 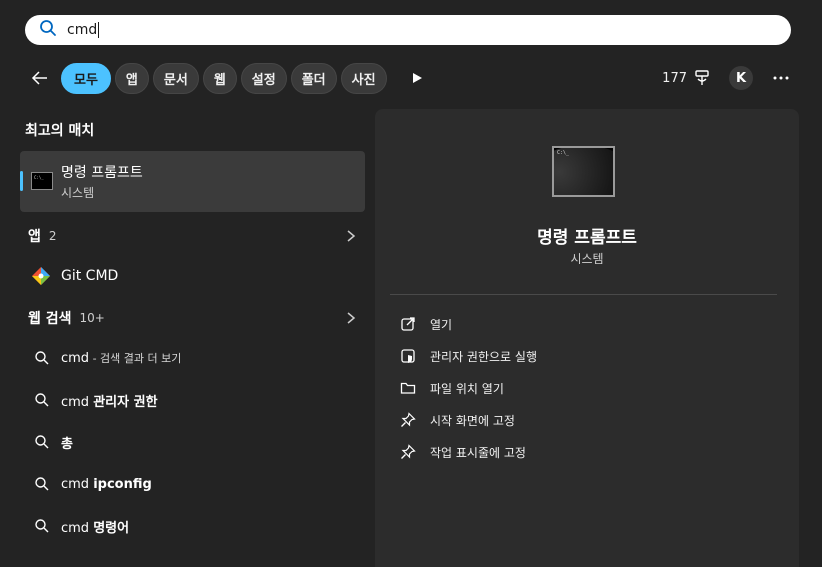 I want to click on web-result: cmd - 검색 결과 더 보기, so click(x=192, y=358).